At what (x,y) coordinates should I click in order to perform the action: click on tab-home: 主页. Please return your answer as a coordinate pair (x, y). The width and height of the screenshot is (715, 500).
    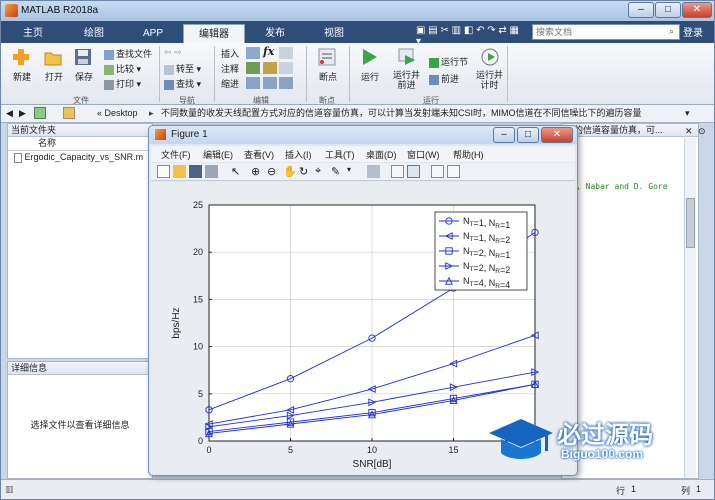
    Looking at the image, I should click on (33, 33).